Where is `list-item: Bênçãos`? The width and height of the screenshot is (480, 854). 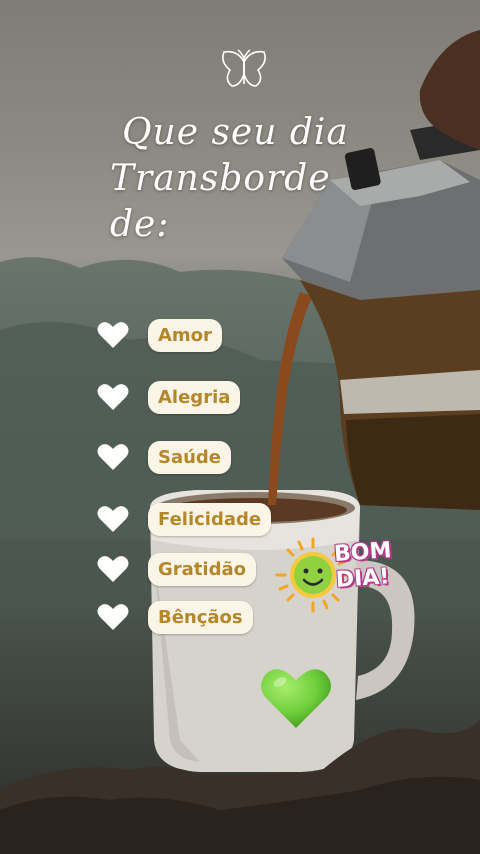 list-item: Bênçãos is located at coordinates (174, 617).